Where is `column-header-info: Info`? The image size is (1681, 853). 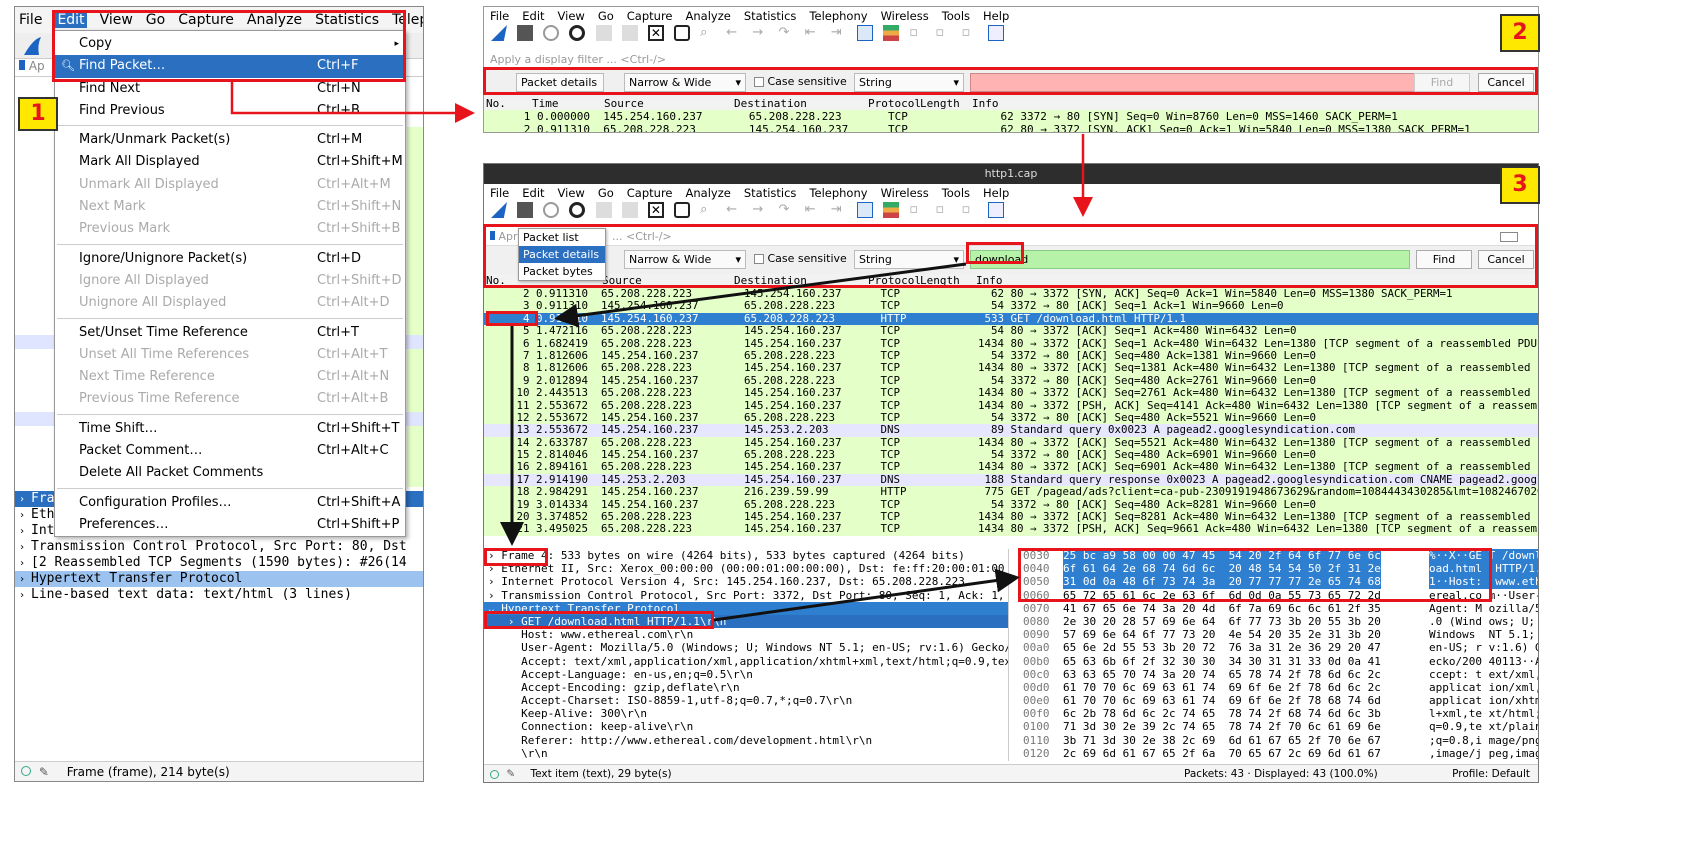
column-header-info: Info is located at coordinates (985, 103).